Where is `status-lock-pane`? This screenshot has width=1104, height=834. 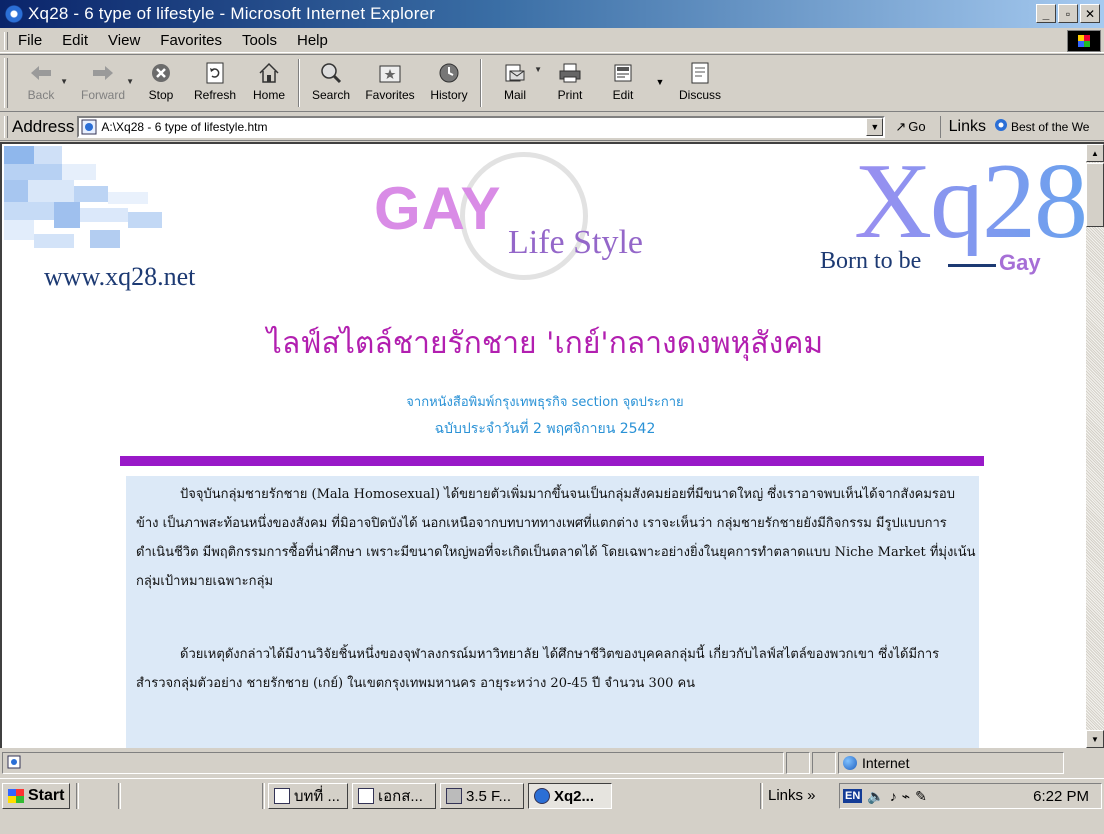
status-lock-pane is located at coordinates (824, 763).